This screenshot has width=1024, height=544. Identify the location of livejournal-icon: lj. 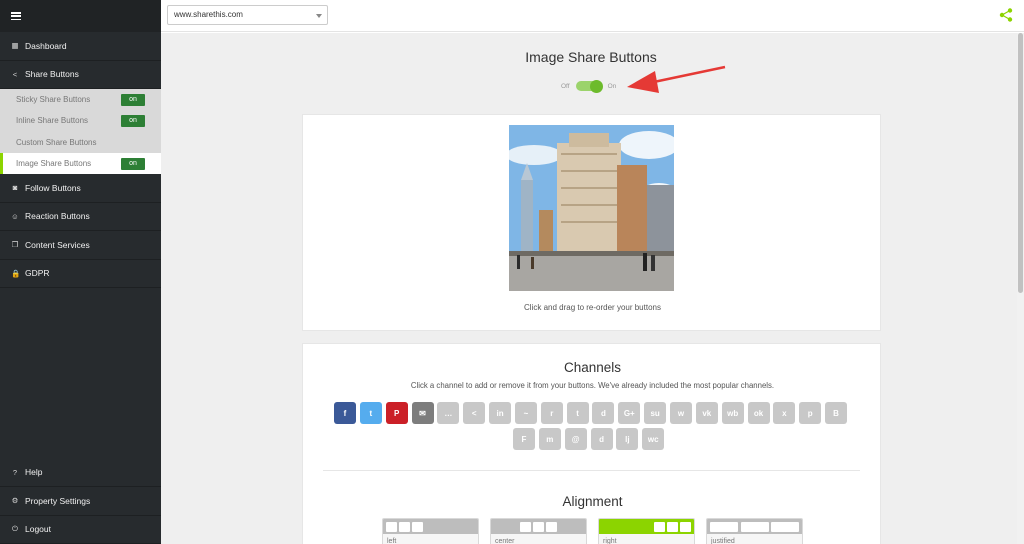
(627, 439).